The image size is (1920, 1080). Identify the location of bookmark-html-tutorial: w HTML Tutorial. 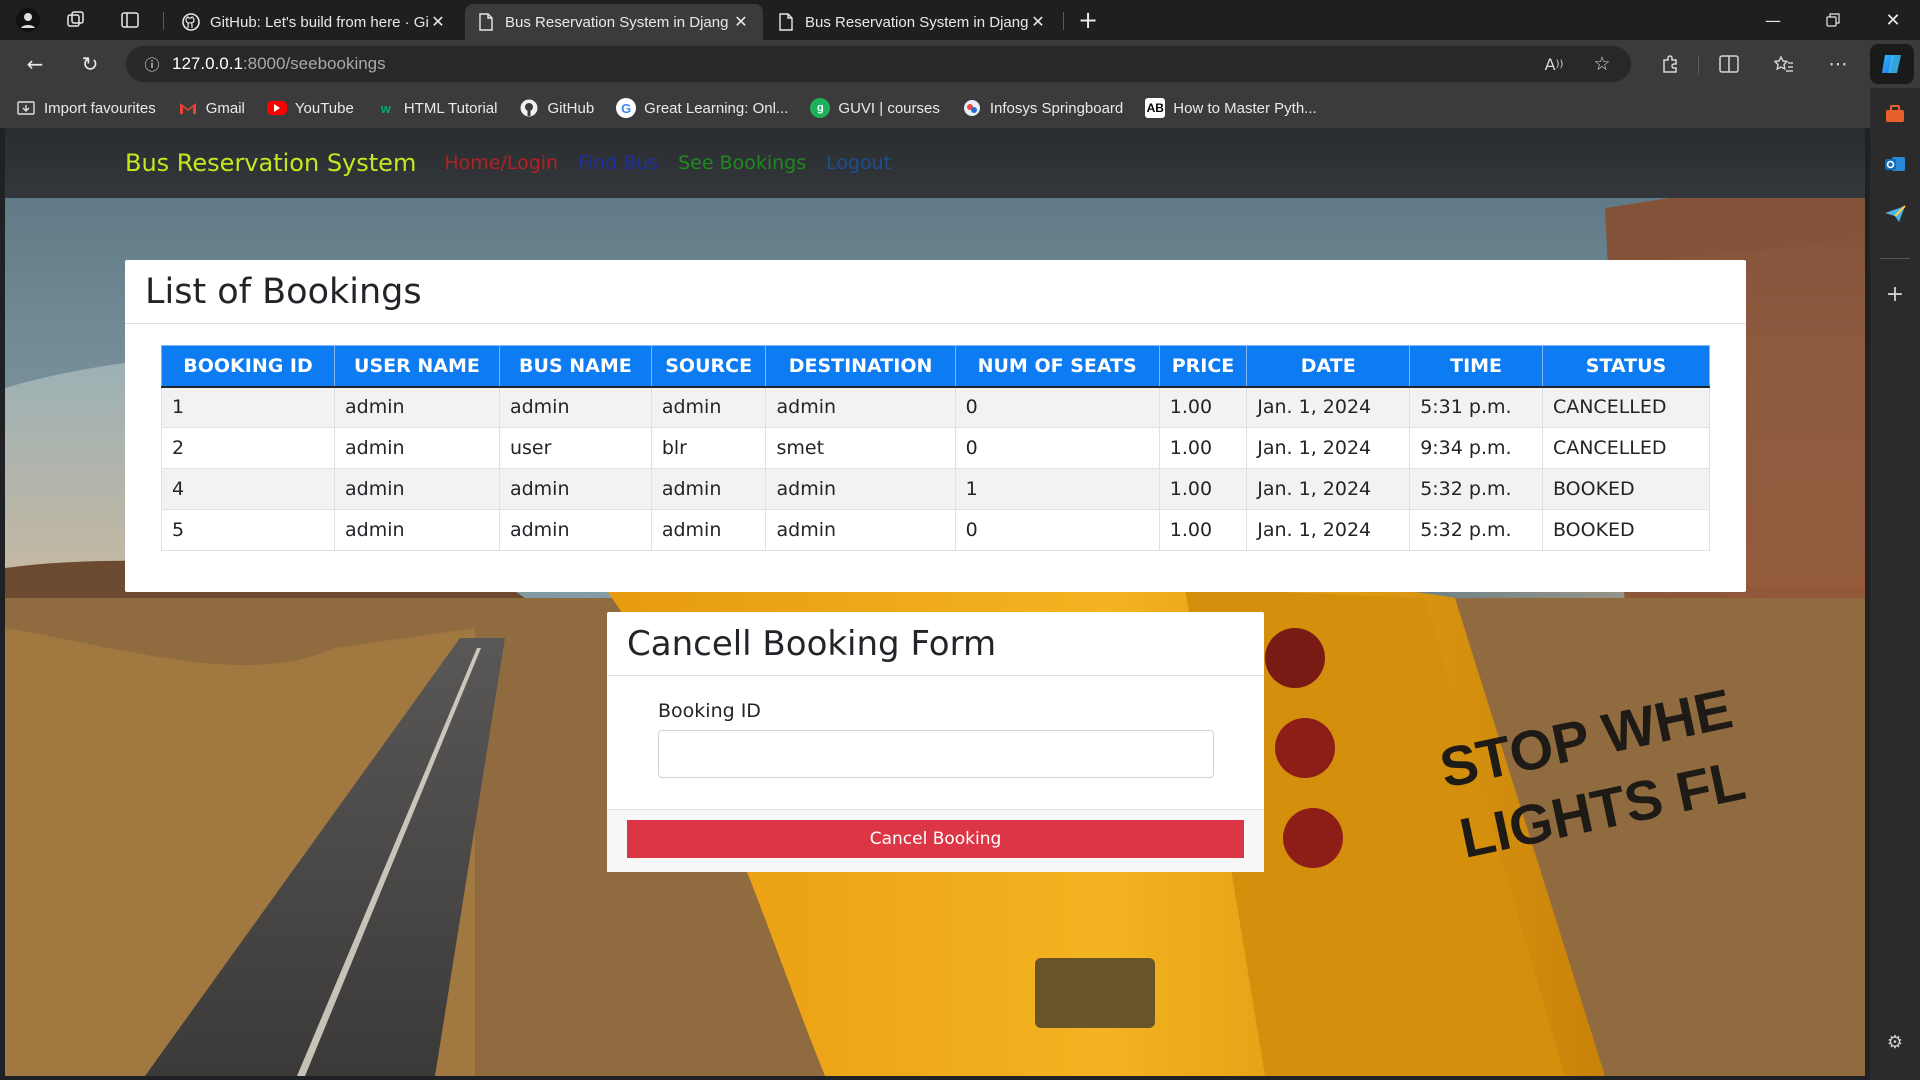
(437, 108).